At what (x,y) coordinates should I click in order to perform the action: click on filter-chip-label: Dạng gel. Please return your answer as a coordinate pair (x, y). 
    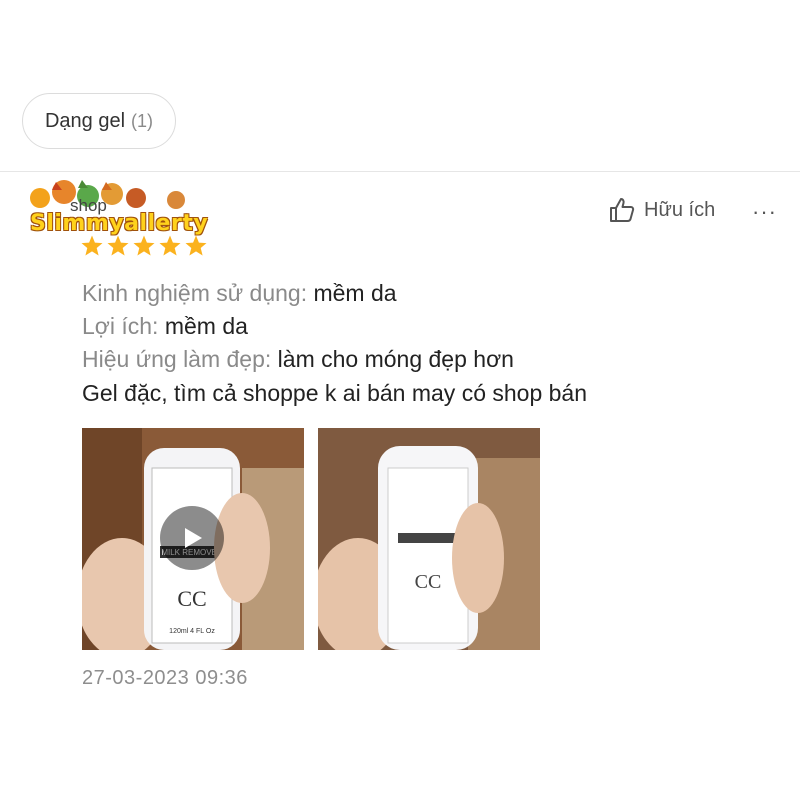
    Looking at the image, I should click on (85, 120).